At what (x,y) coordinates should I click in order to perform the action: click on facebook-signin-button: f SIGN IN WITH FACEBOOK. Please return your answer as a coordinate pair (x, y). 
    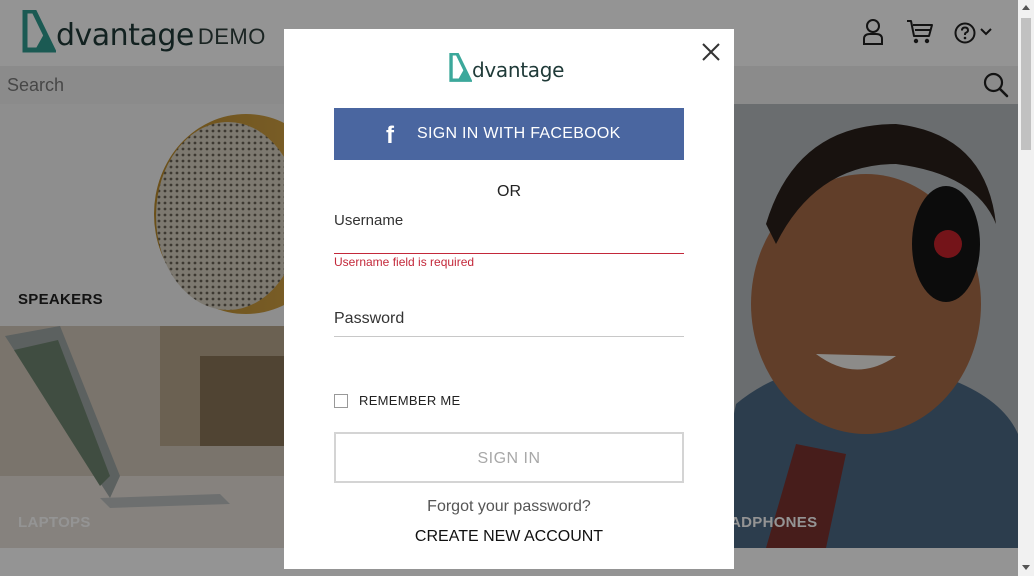
    Looking at the image, I should click on (509, 134).